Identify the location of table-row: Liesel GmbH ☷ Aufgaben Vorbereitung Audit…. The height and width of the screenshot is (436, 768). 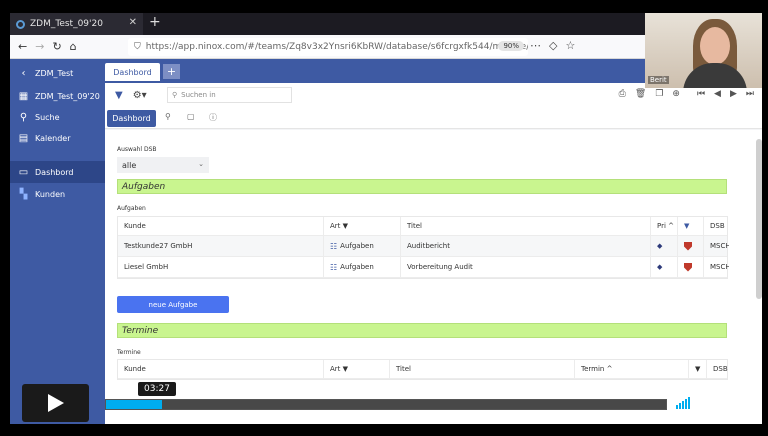
(423, 267).